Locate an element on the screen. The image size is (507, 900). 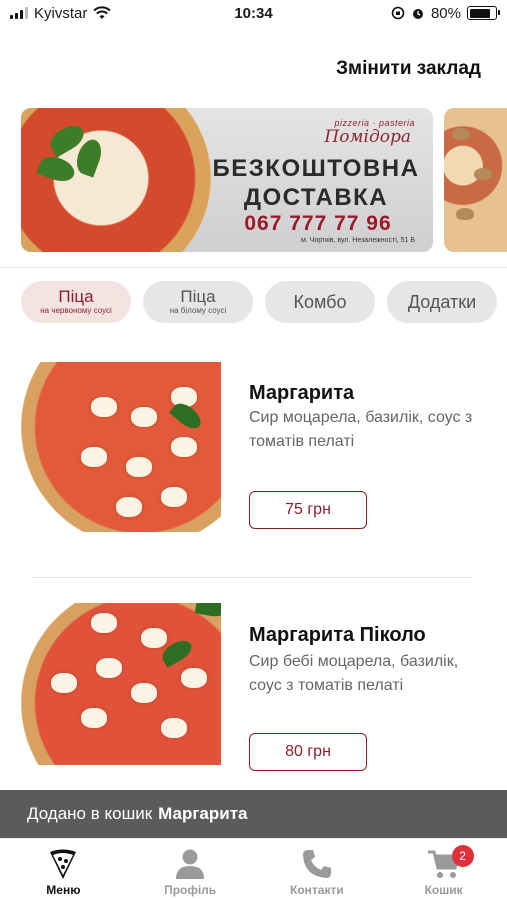
person-icon is located at coordinates (190, 864).